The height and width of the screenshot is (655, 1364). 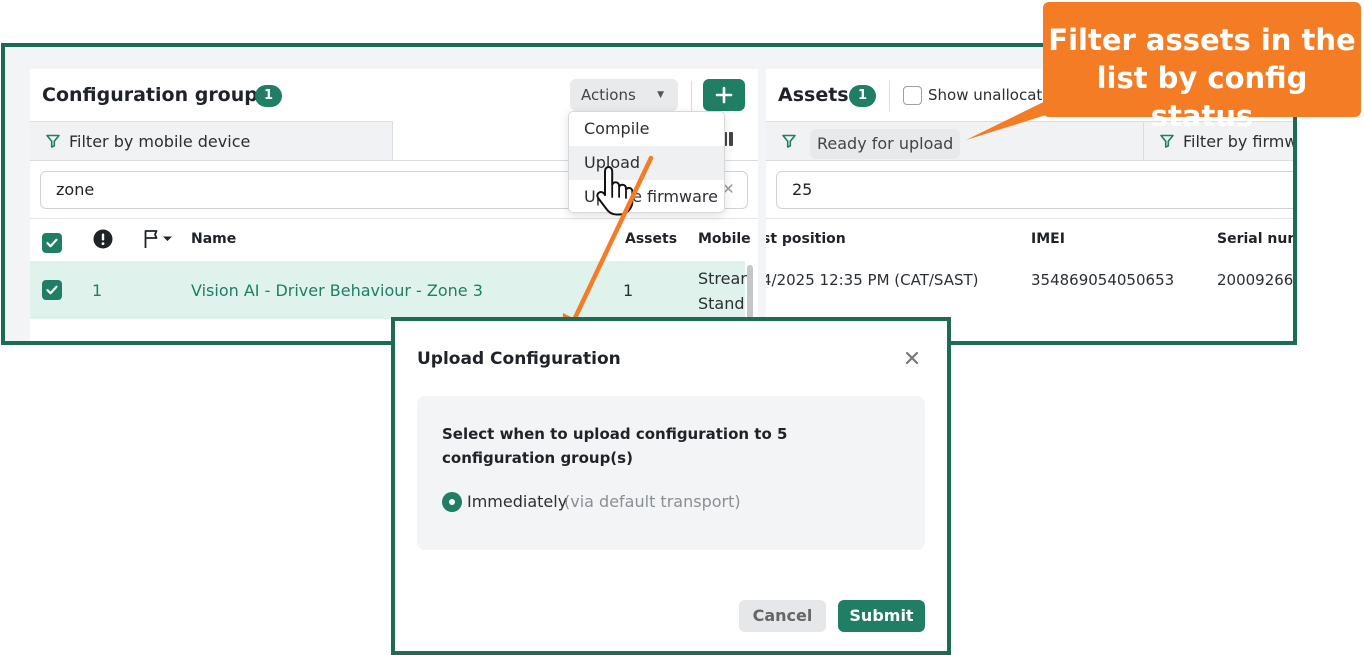 I want to click on menu-item-upload: Upload, so click(x=646, y=163).